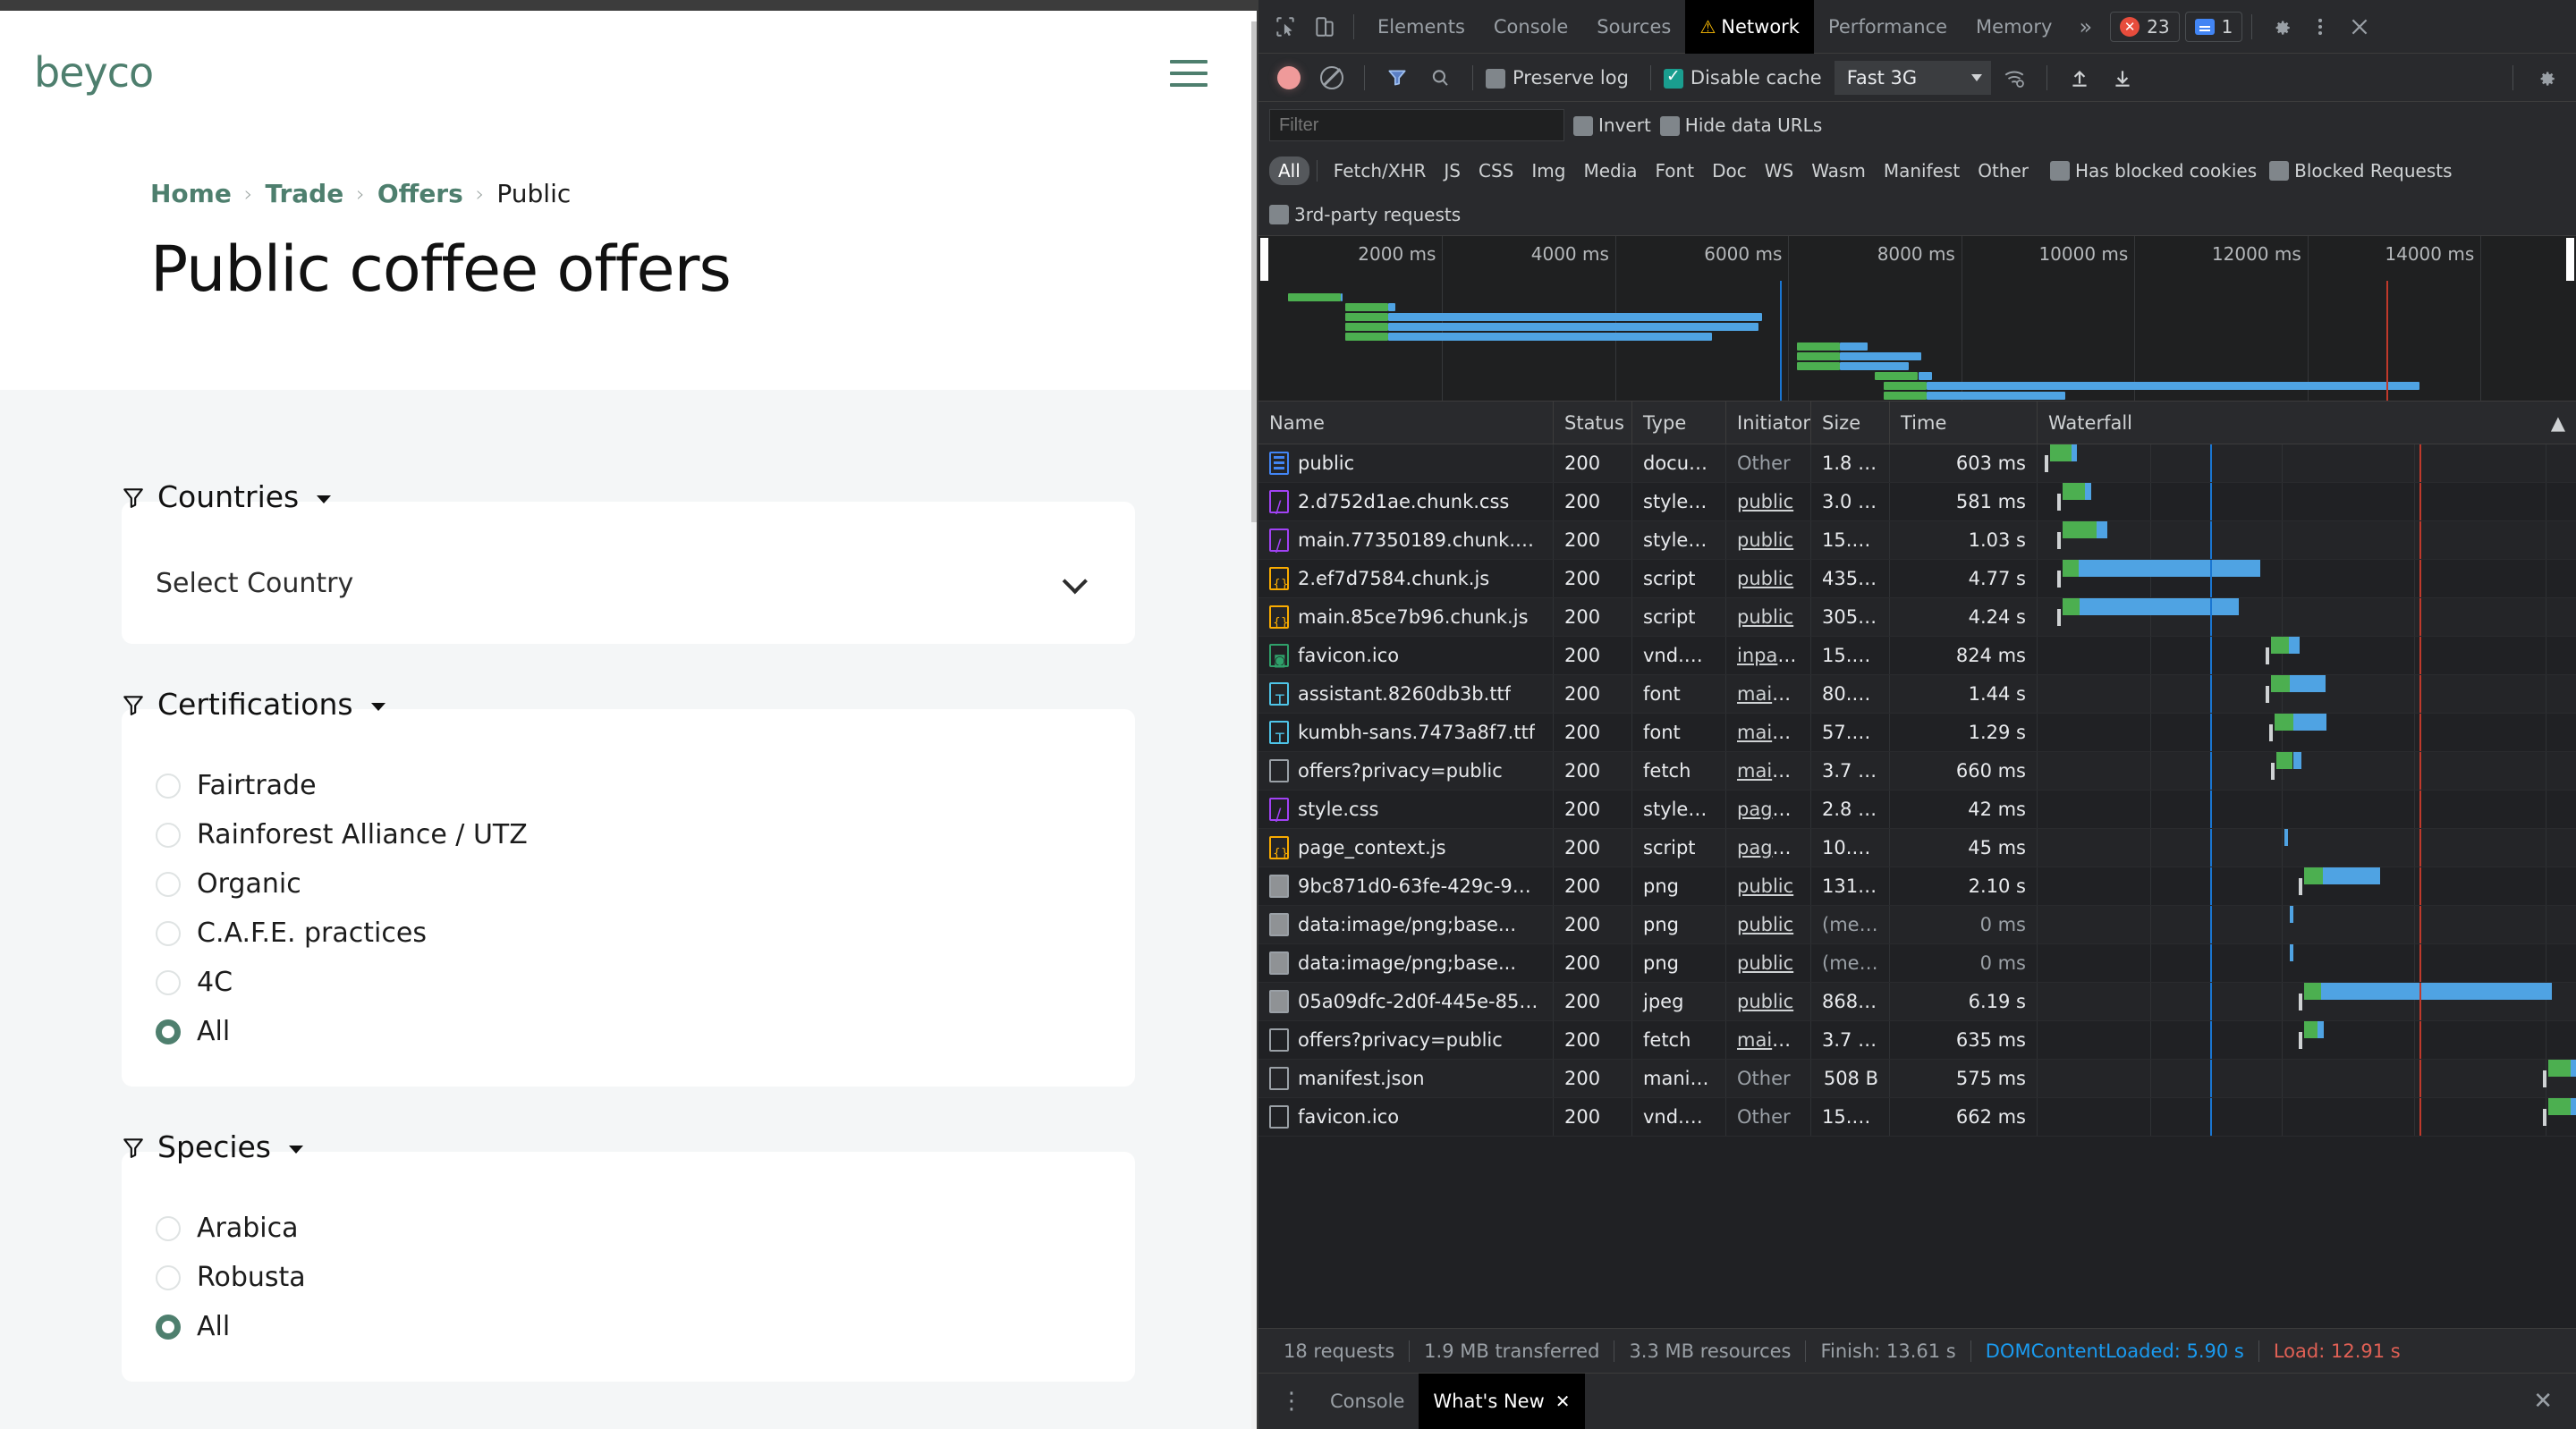  I want to click on table-row: manifest.json 200 manifest Other 508 B 575 ms, so click(1917, 1079).